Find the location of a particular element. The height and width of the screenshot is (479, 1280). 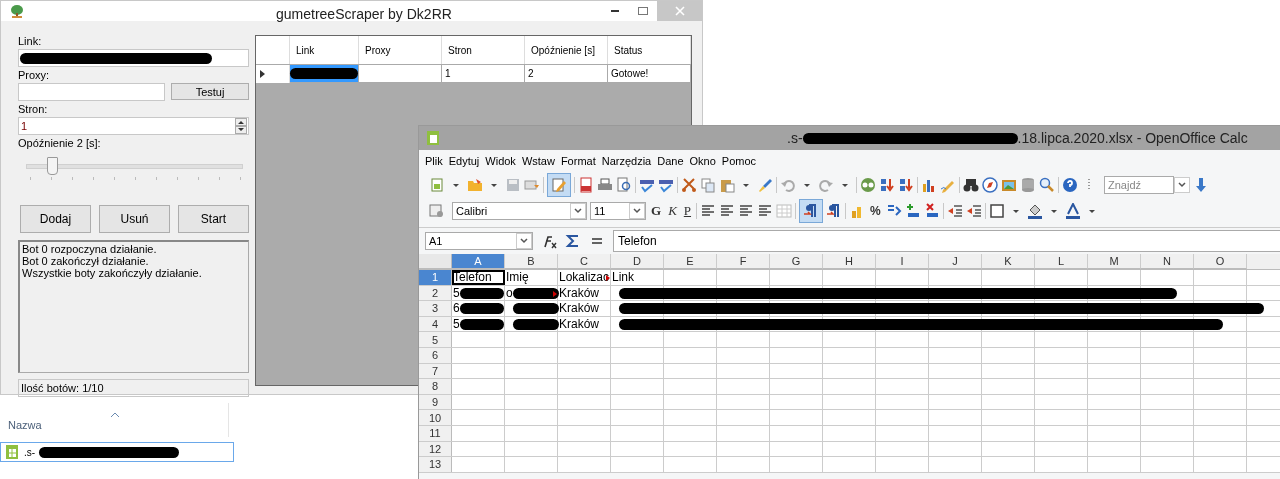

percent-button: % is located at coordinates (875, 211).